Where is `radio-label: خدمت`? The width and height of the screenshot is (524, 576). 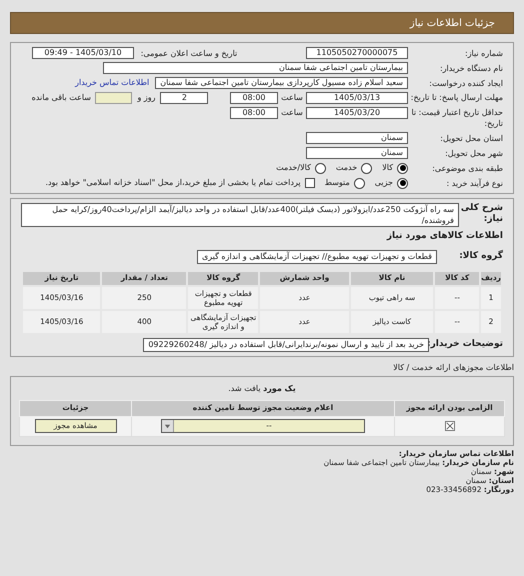
radio-label: خدمت is located at coordinates (347, 168).